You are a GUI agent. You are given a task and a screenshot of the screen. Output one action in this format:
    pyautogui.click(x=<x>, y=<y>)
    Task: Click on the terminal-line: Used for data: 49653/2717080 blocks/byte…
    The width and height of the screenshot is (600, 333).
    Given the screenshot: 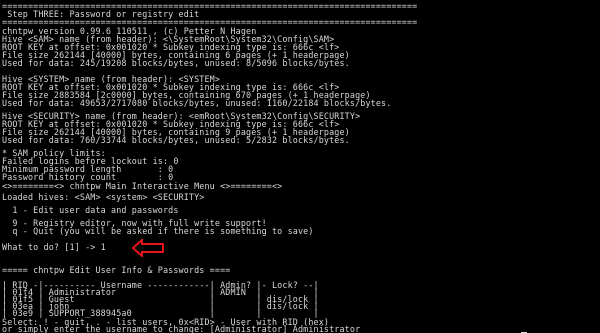 What is the action you would take?
    pyautogui.click(x=197, y=103)
    